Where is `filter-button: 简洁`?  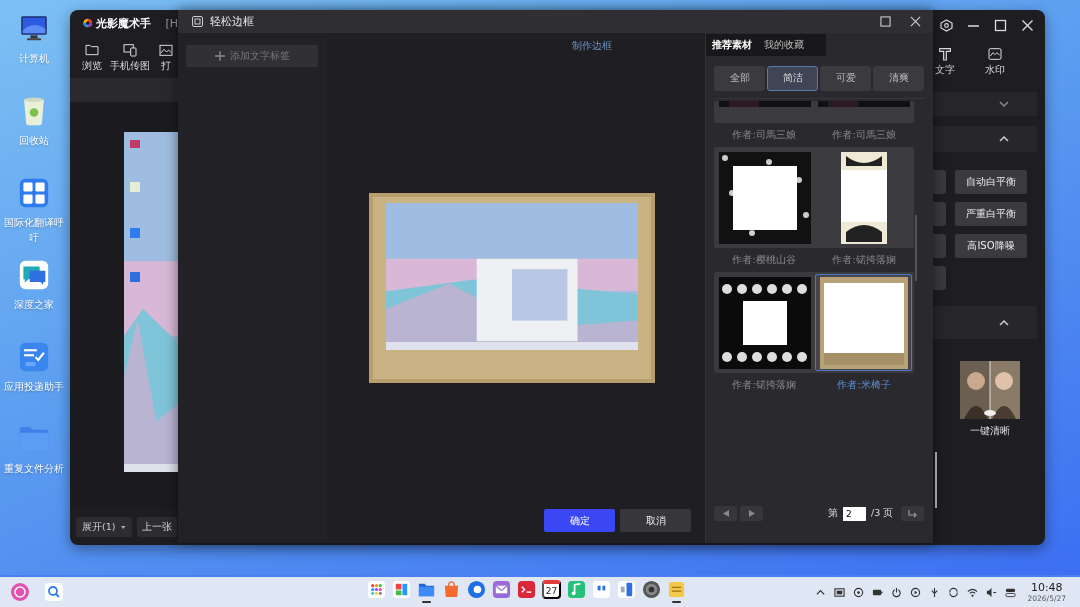 filter-button: 简洁 is located at coordinates (792, 78).